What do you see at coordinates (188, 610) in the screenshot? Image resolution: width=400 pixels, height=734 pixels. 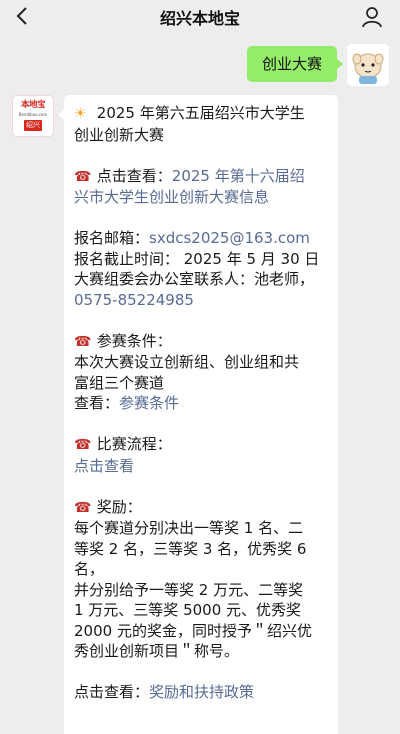 I see `award-line-5: 1 万元、三等奖 5000 元、优秀奖` at bounding box center [188, 610].